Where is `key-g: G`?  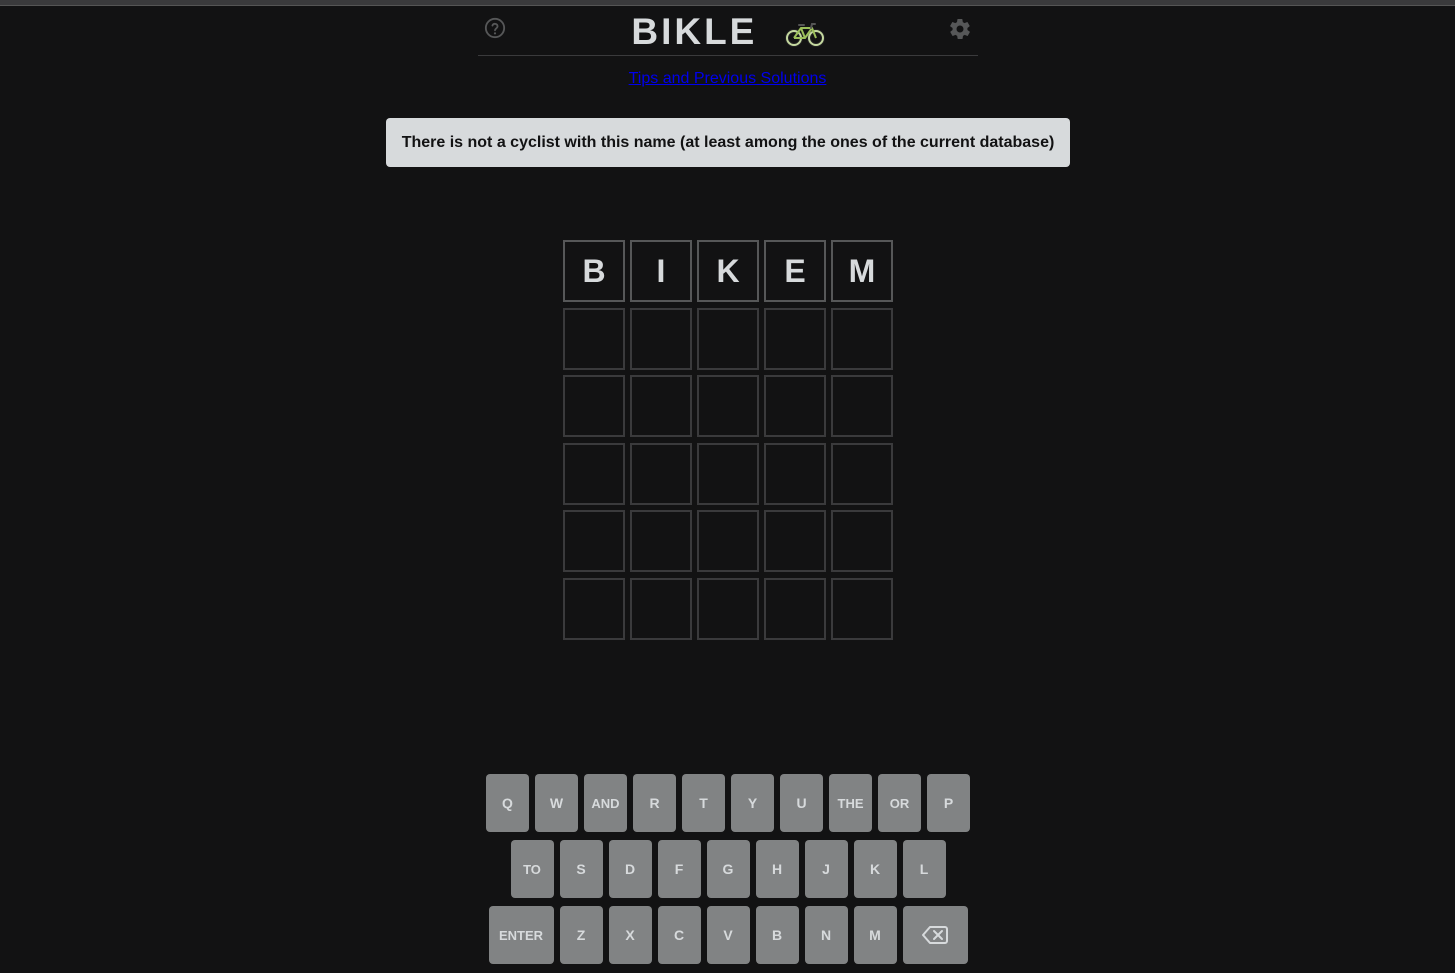
key-g: G is located at coordinates (728, 869).